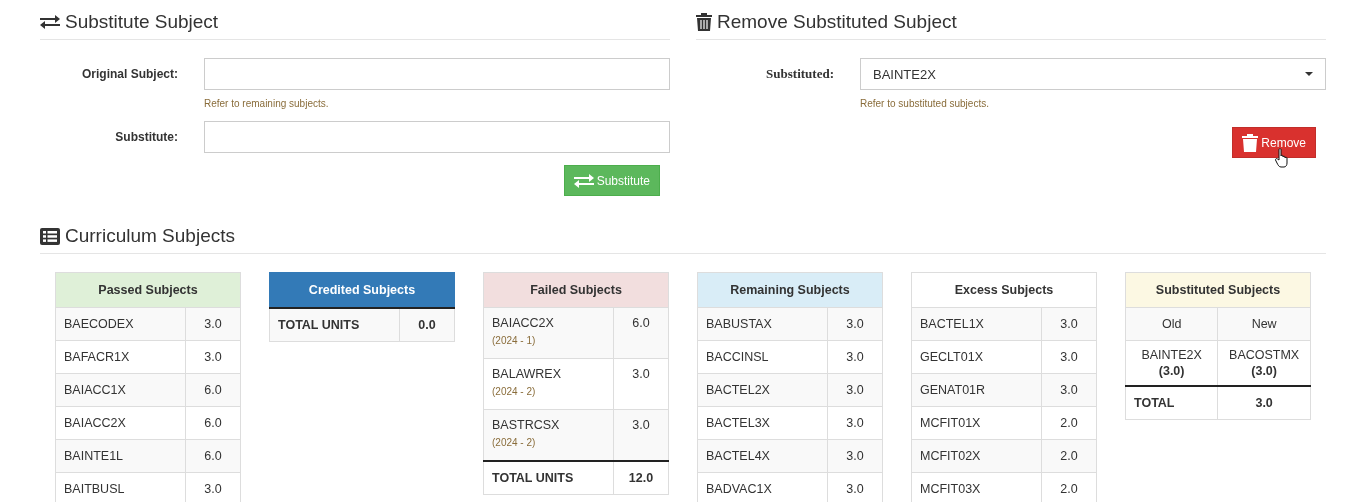  Describe the element at coordinates (790, 290) in the screenshot. I see `table-header: Remaining Subjects` at that location.